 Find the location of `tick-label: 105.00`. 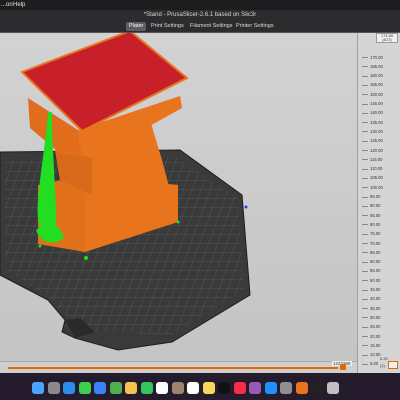

tick-label: 105.00 is located at coordinates (376, 178).